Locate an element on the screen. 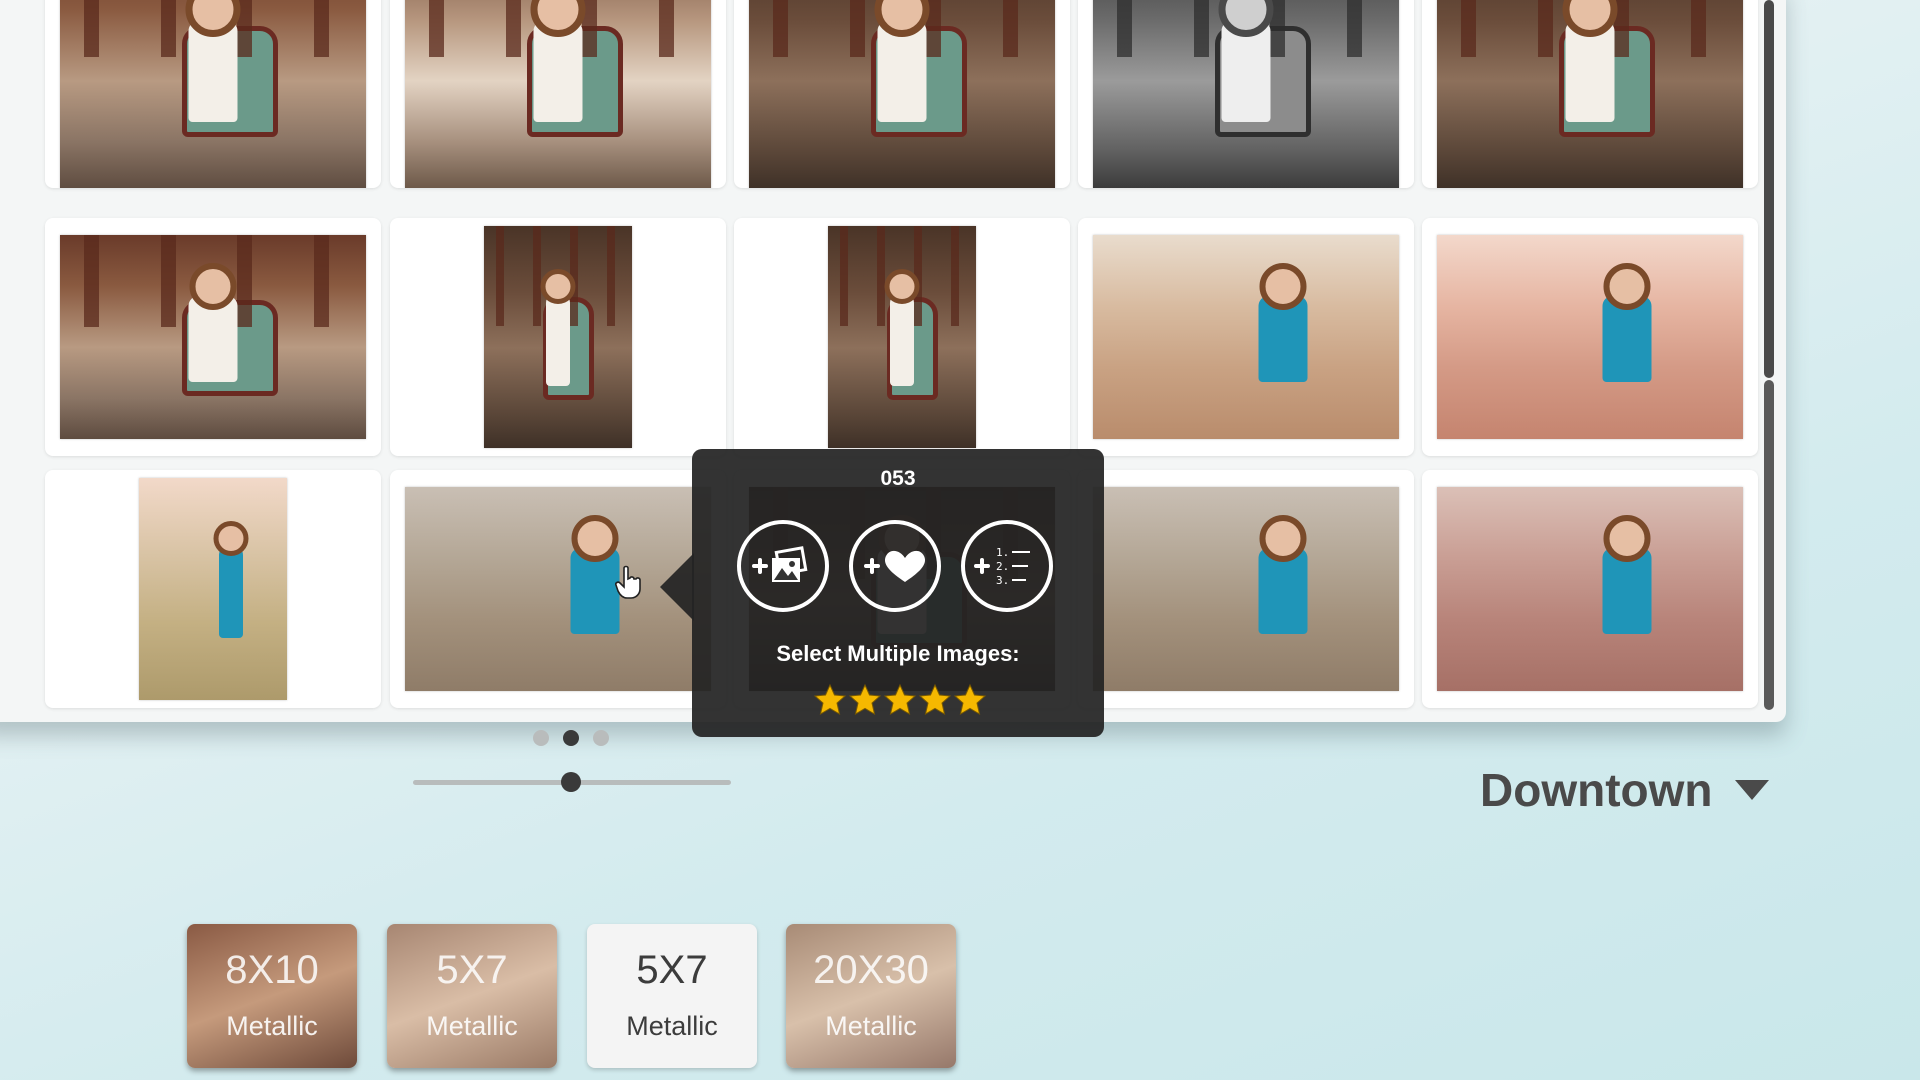 Image resolution: width=1920 pixels, height=1080 pixels. location-dropdown: Downtown is located at coordinates (1624, 790).